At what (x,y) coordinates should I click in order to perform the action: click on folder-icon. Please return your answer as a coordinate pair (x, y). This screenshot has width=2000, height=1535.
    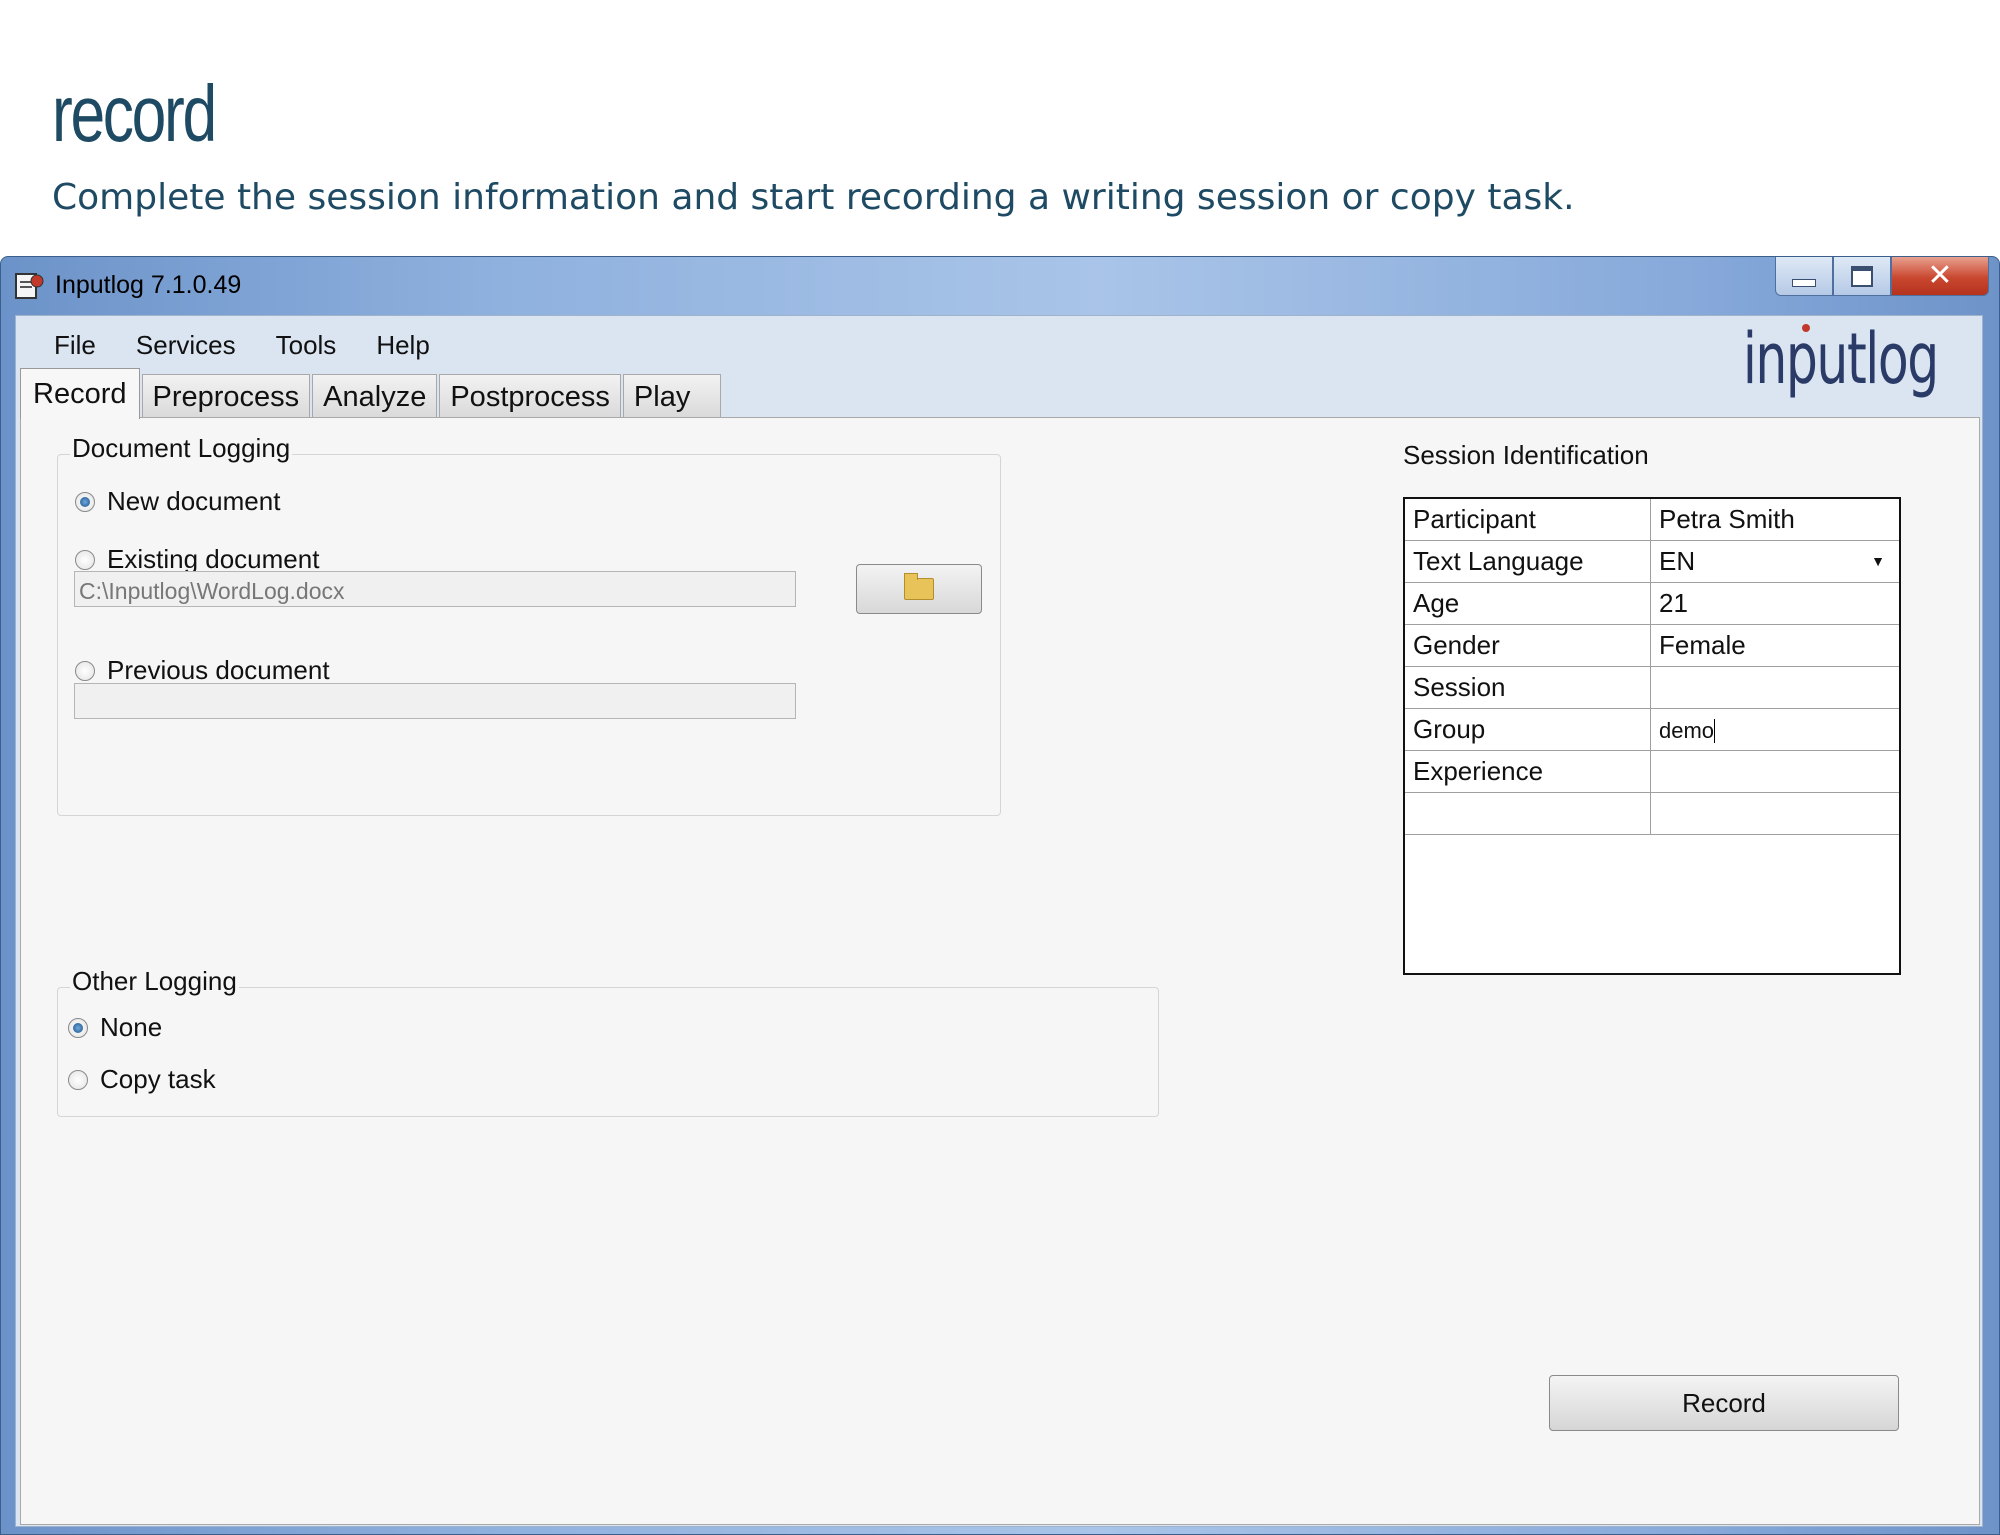
    Looking at the image, I should click on (919, 586).